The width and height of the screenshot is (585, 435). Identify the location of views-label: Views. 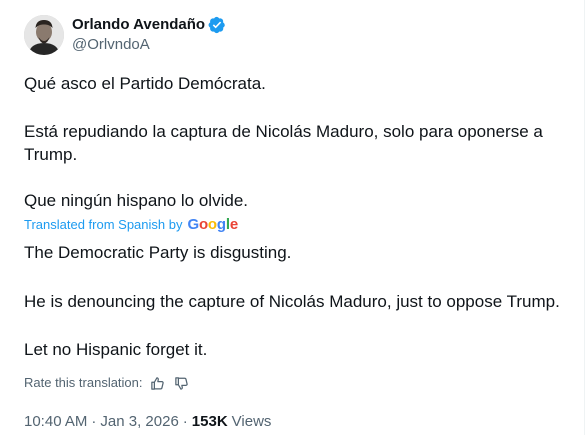
(252, 422).